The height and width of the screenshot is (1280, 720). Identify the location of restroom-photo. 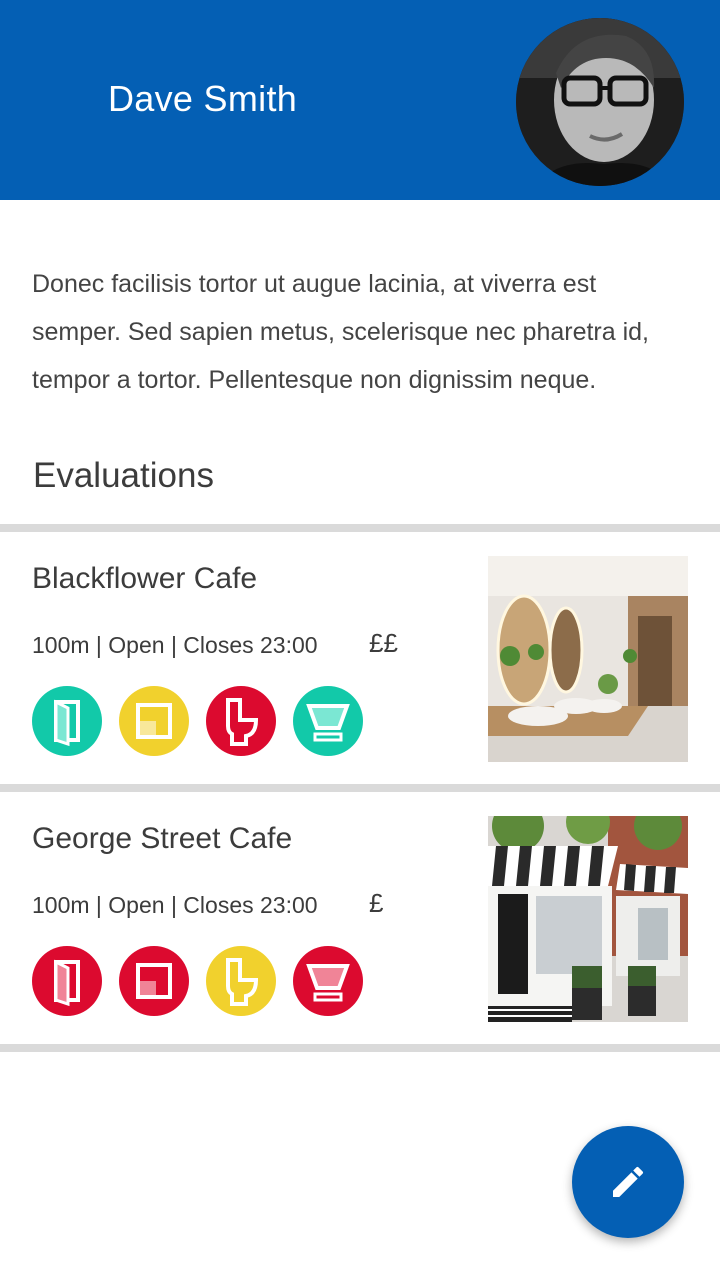
(588, 659).